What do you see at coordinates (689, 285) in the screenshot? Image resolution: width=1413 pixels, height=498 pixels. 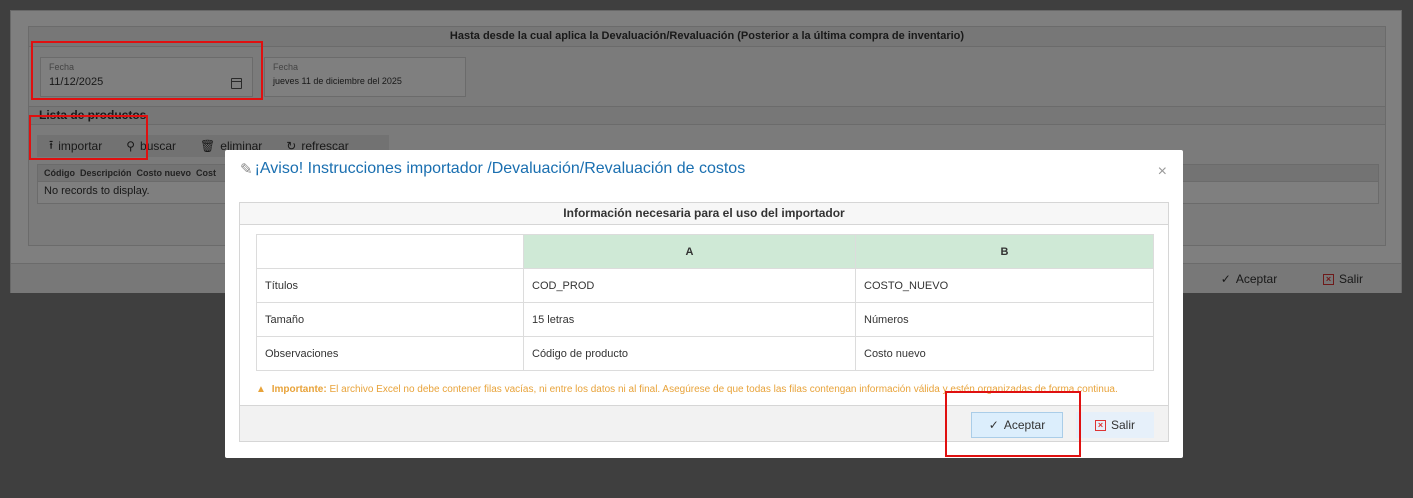 I see `table-cell: COD_PROD` at bounding box center [689, 285].